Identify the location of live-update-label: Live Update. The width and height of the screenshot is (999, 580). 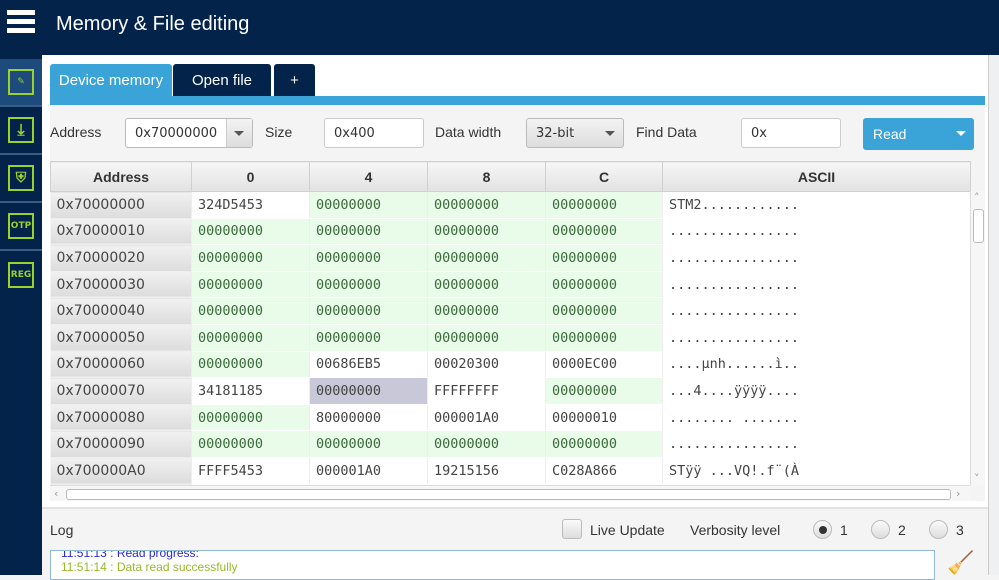
(627, 530).